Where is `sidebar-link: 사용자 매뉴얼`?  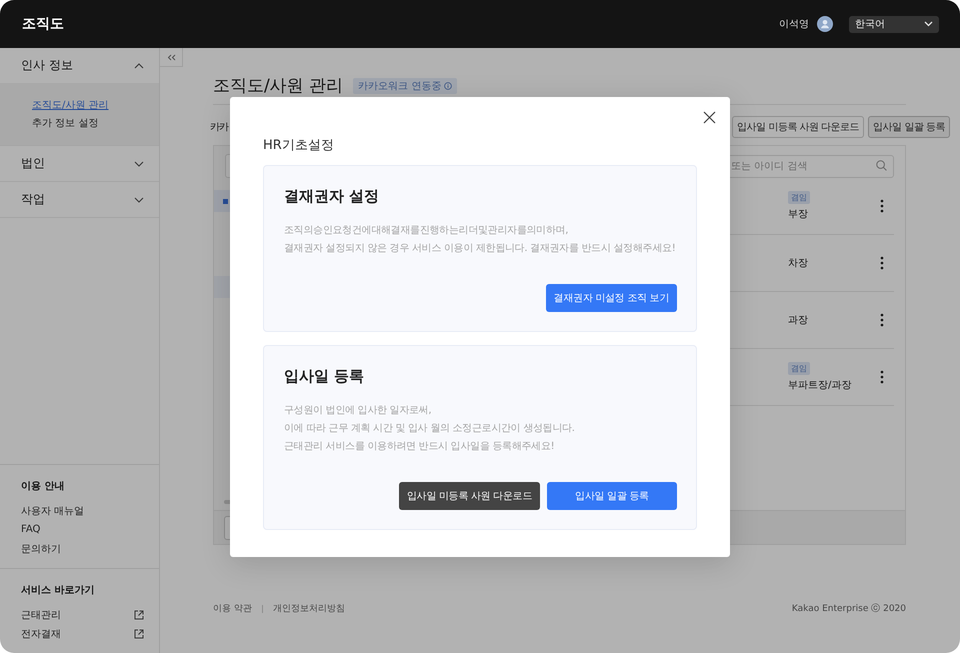
sidebar-link: 사용자 매뉴얼 is located at coordinates (52, 511).